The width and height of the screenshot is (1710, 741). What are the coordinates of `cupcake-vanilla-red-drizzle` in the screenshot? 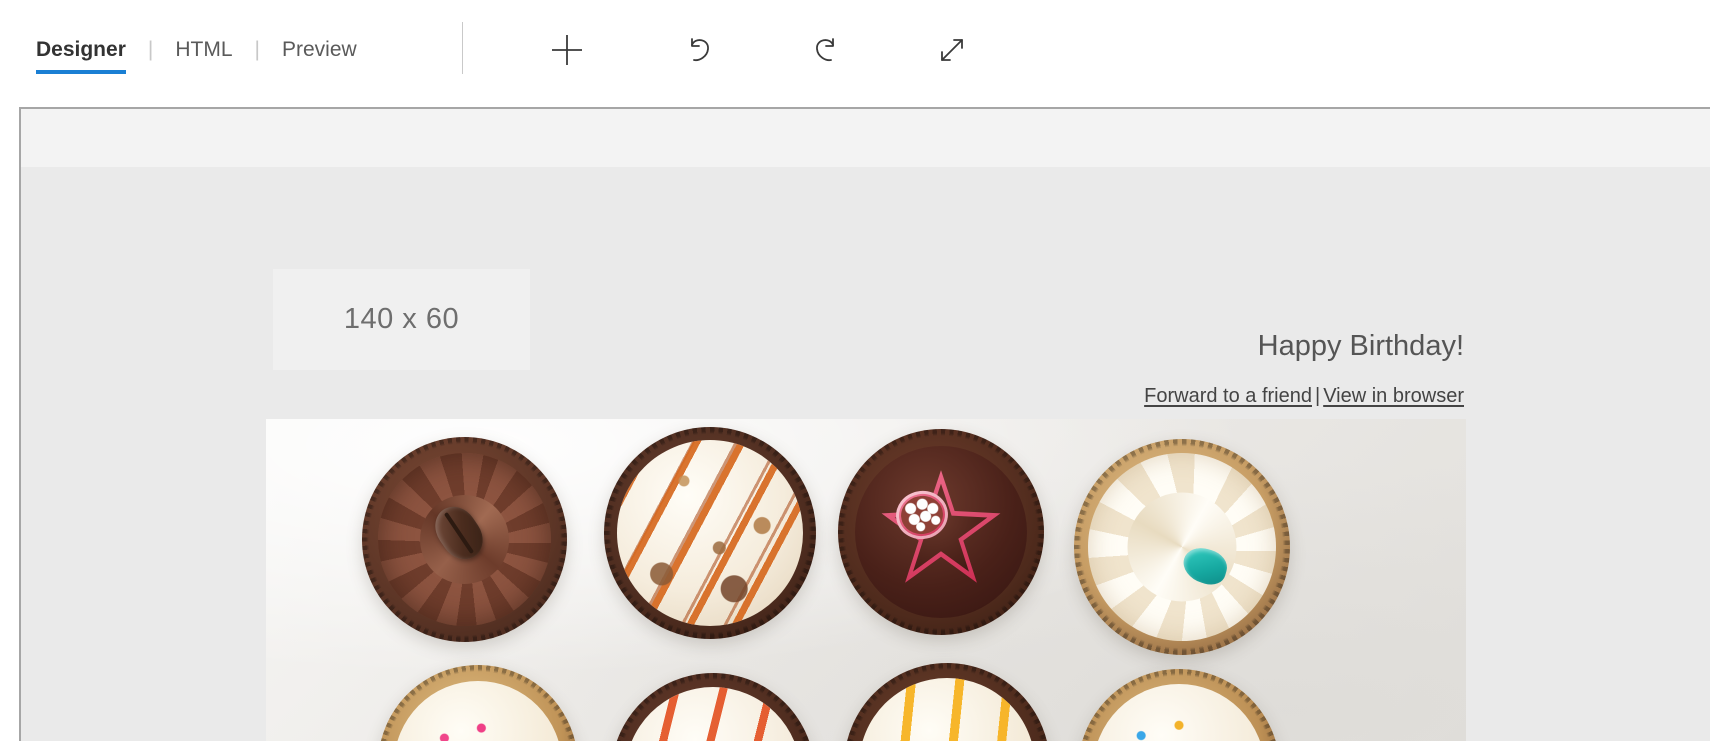 It's located at (713, 707).